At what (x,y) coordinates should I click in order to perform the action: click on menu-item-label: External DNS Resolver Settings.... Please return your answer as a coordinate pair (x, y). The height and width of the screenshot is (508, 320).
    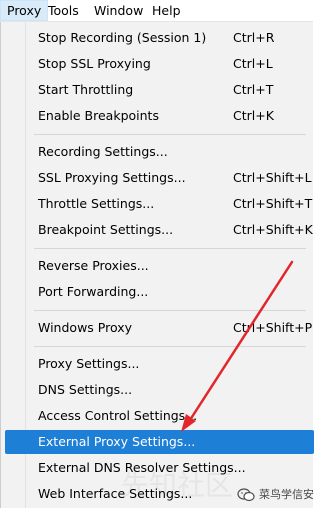
    Looking at the image, I should click on (142, 467).